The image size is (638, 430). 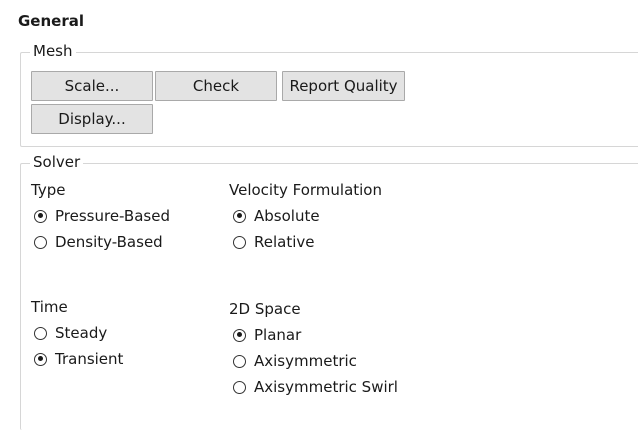 What do you see at coordinates (216, 86) in the screenshot?
I see `check-button: Check` at bounding box center [216, 86].